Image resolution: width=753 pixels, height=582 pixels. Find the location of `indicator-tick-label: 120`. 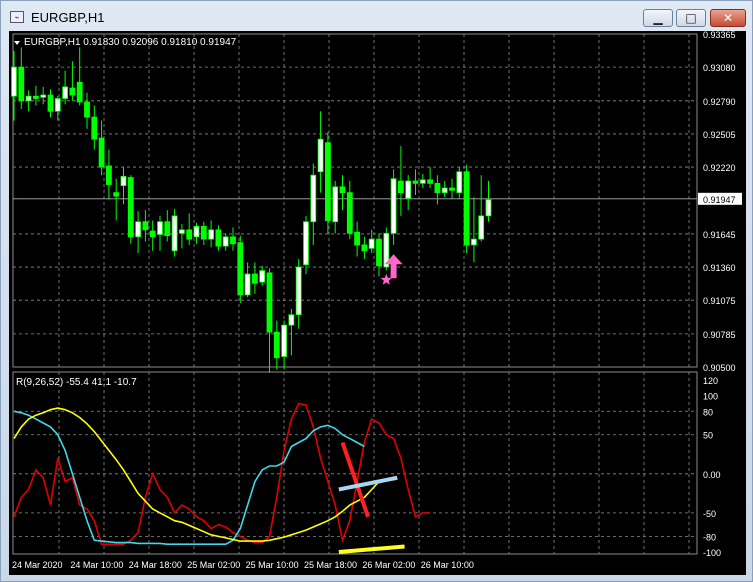

indicator-tick-label: 120 is located at coordinates (710, 381).